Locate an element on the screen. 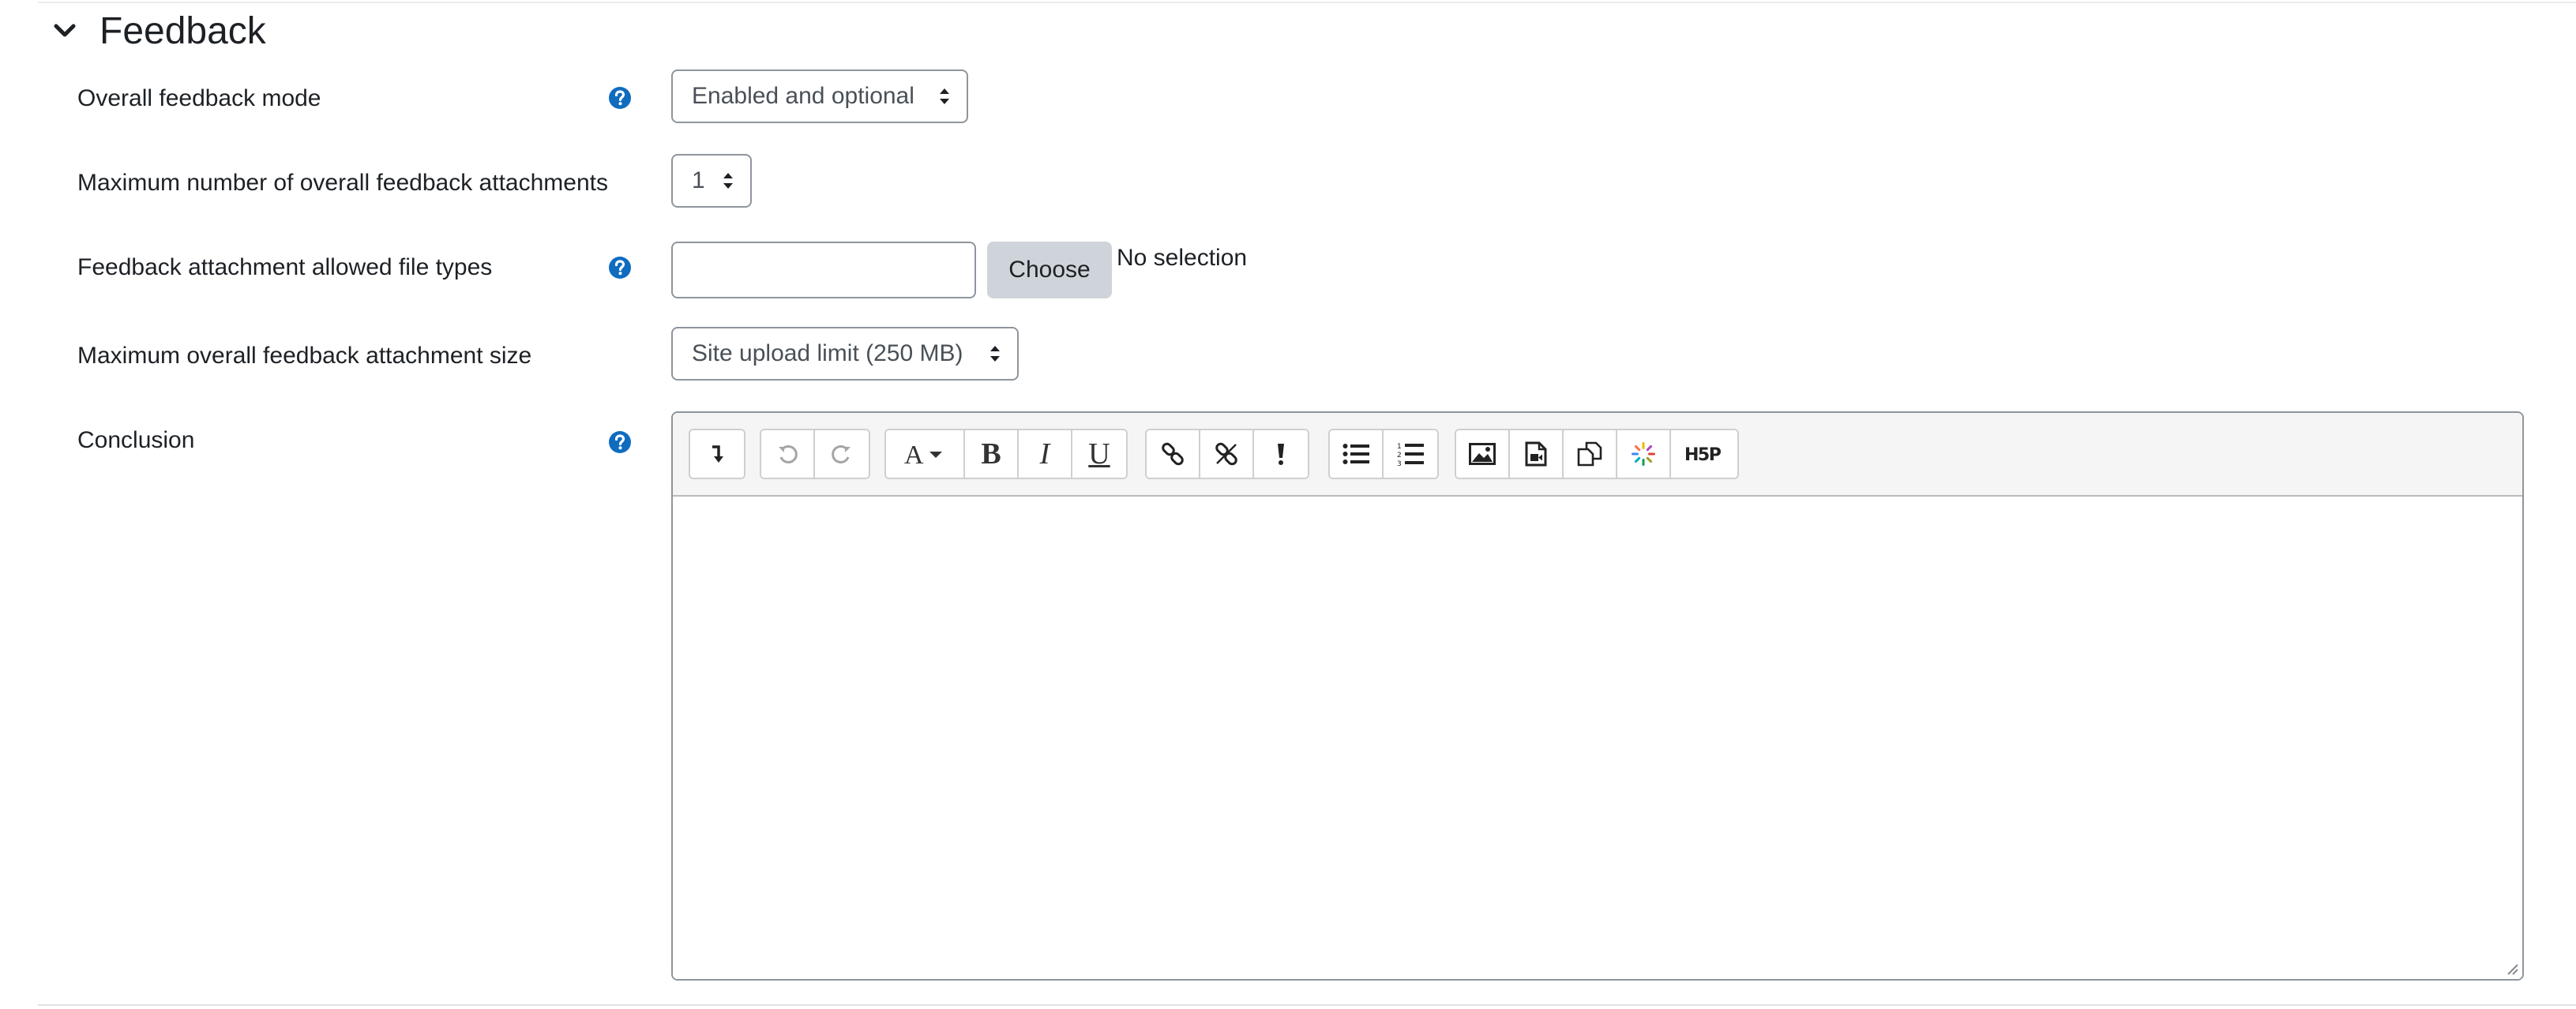 Image resolution: width=2576 pixels, height=1009 pixels. max-size-select: Site upload limit (250 MB) is located at coordinates (845, 354).